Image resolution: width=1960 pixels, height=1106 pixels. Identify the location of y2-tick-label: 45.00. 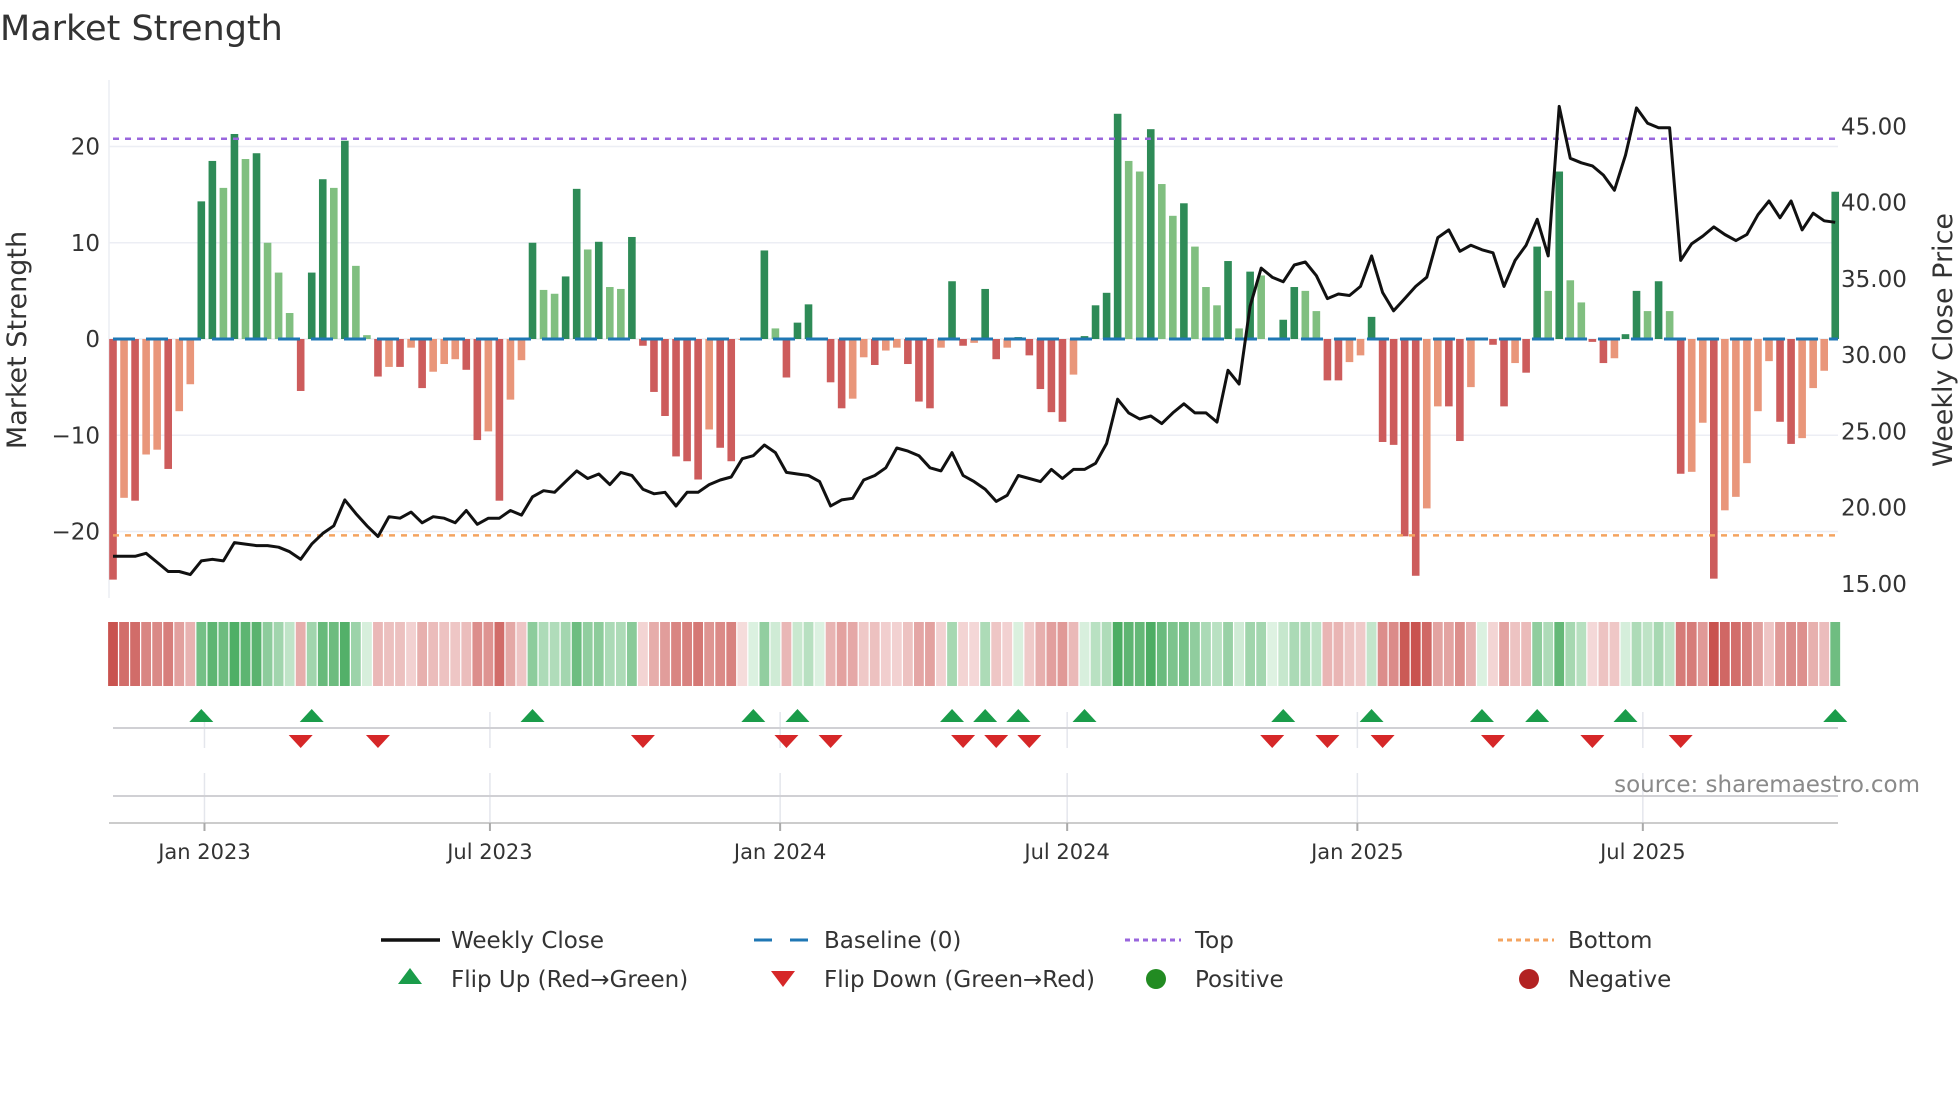
(1874, 127).